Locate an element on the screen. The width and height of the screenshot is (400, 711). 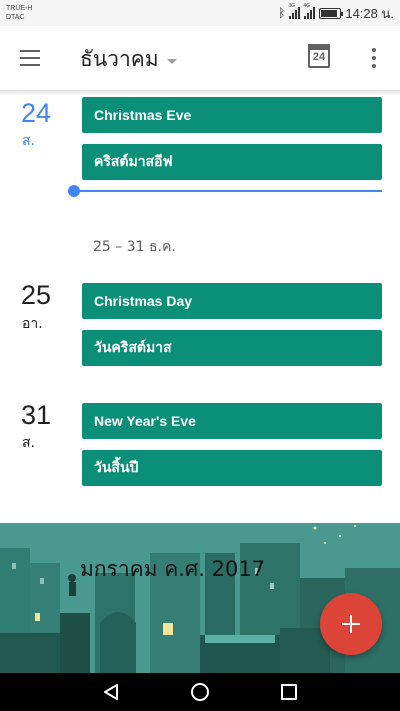
back-icon is located at coordinates (111, 692).